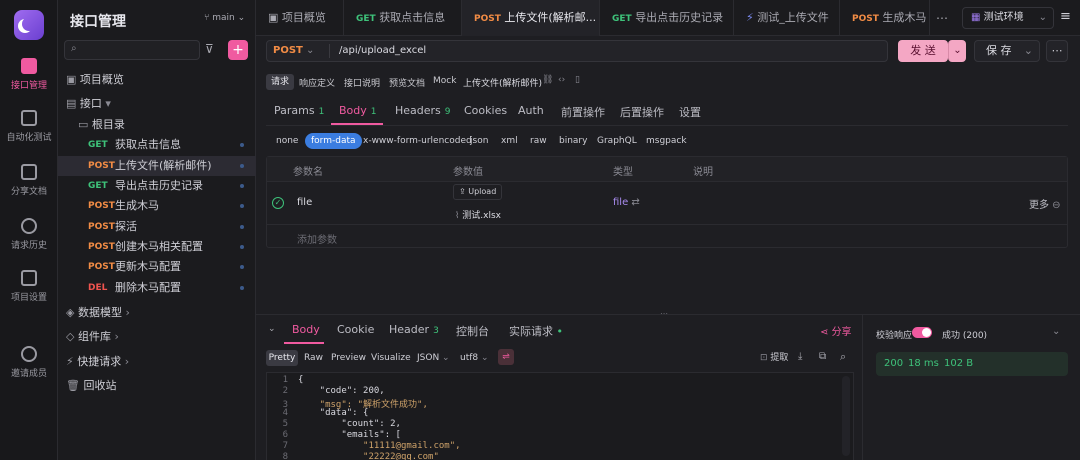  I want to click on sidebar-api-group: ▤ 接口 ▾, so click(157, 104).